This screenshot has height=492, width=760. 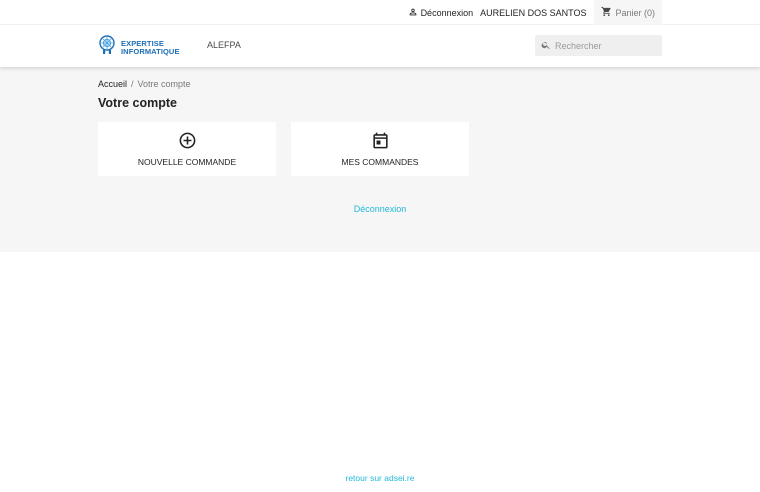 What do you see at coordinates (605, 45) in the screenshot?
I see `search-input` at bounding box center [605, 45].